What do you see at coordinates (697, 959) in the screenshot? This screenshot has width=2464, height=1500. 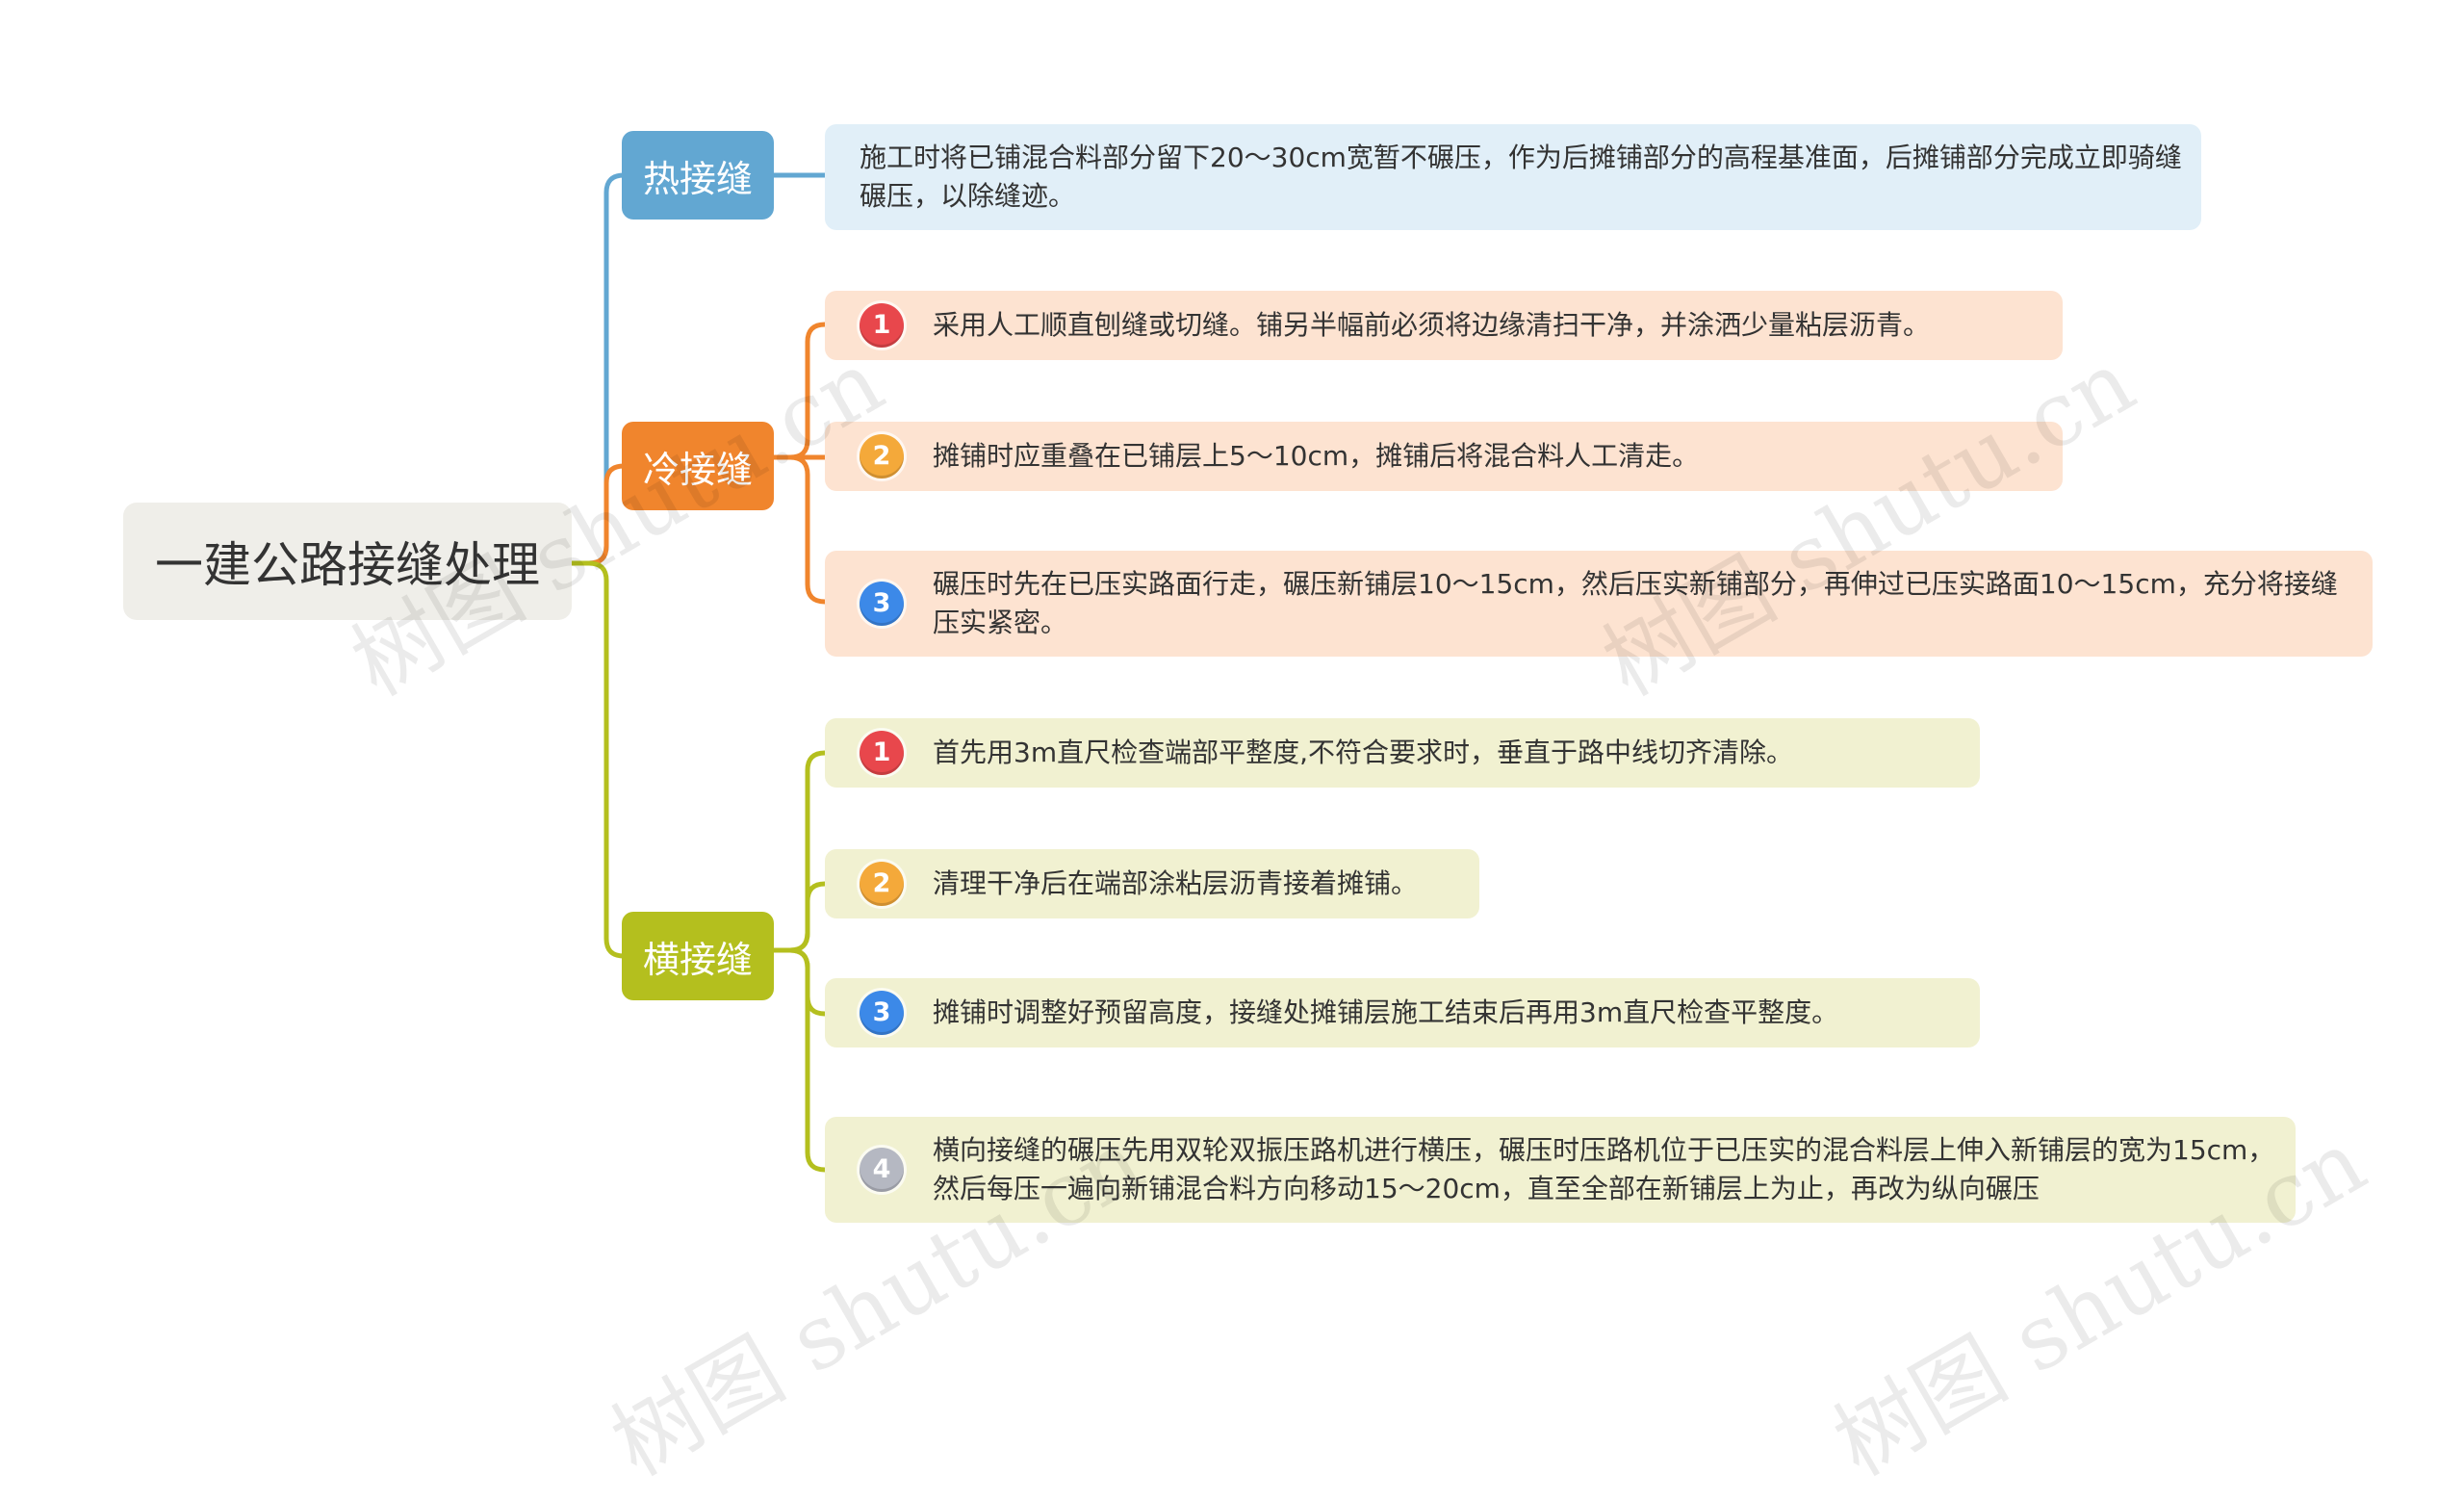 I see `branch-transverse-joint-label: 横接缝` at bounding box center [697, 959].